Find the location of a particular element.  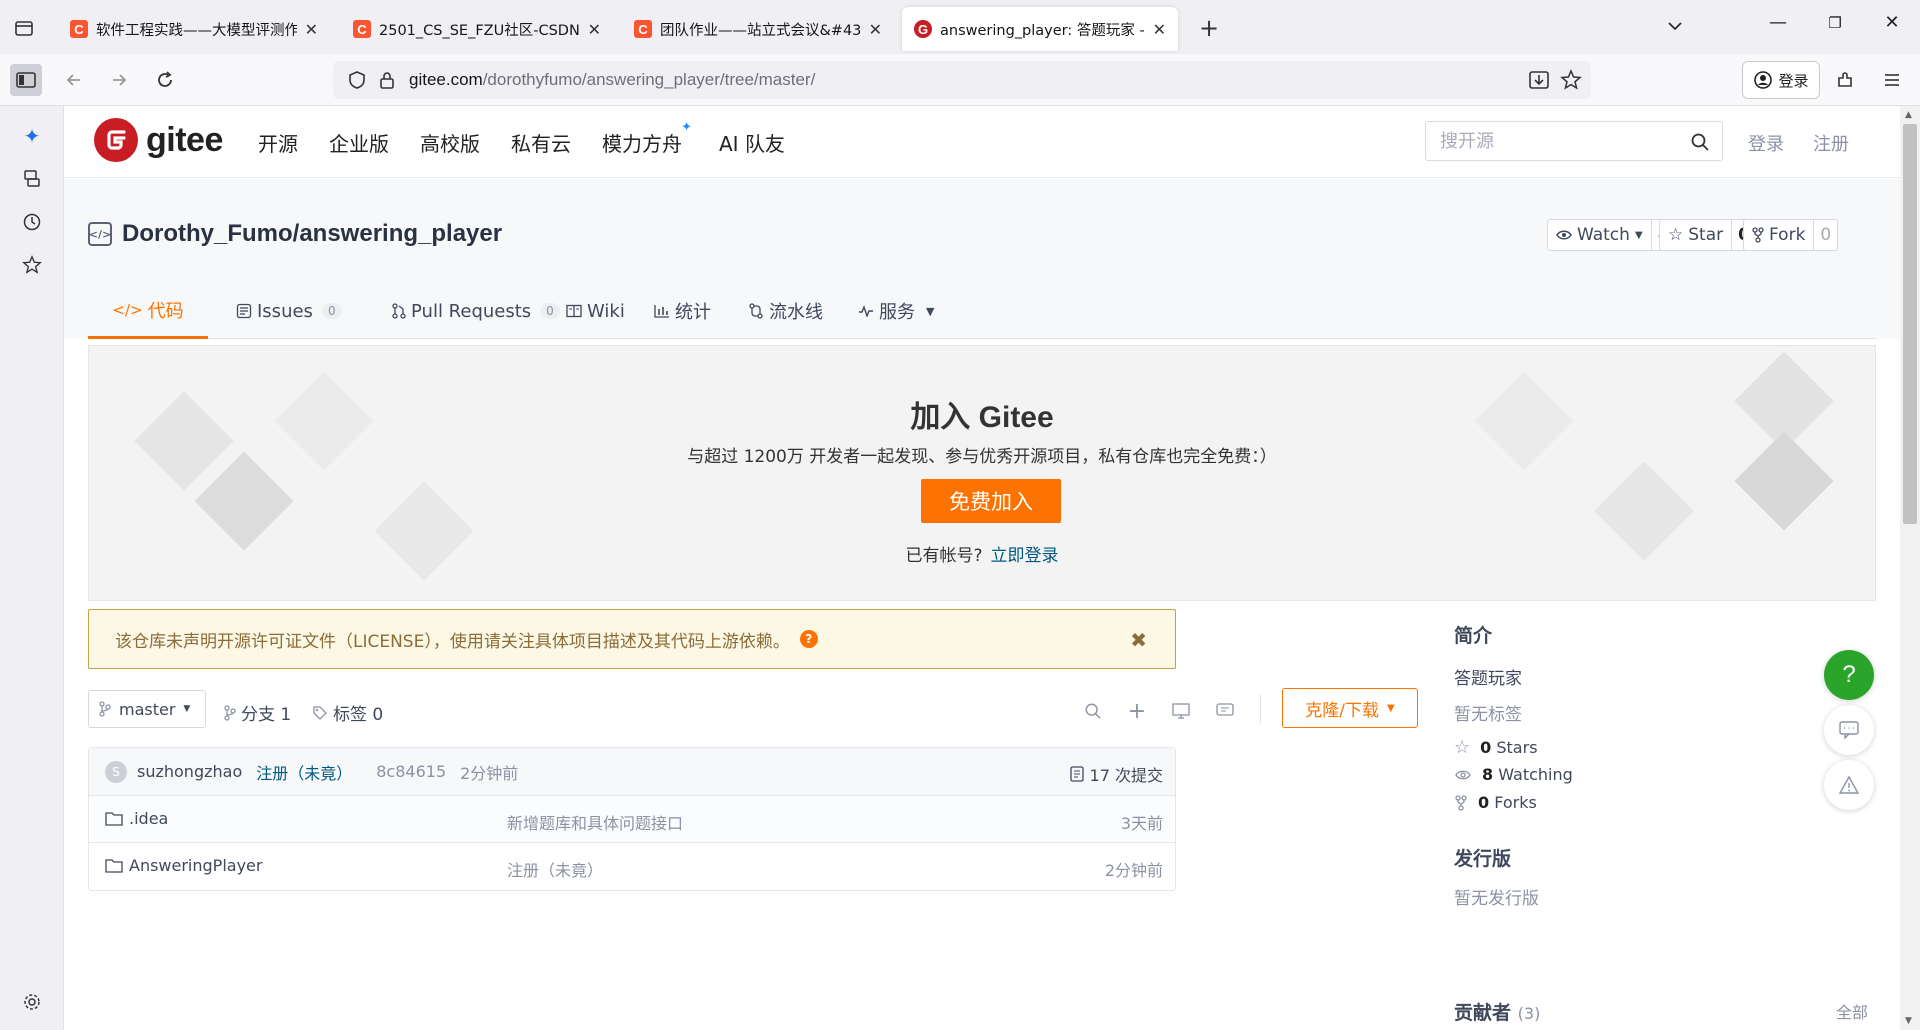

tracking-protection-shield-icon is located at coordinates (357, 80).